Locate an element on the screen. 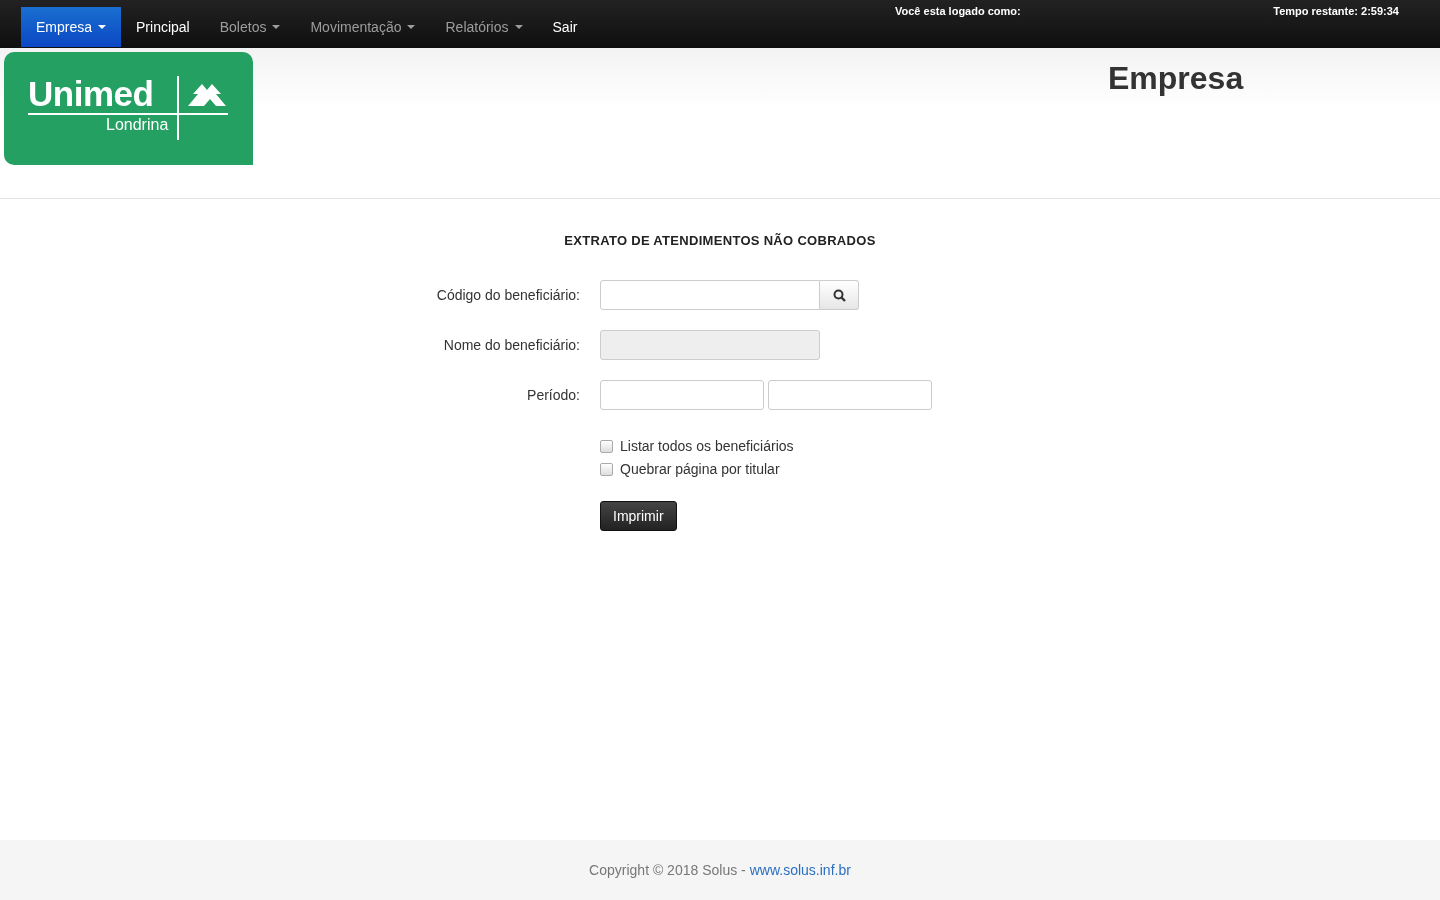 This screenshot has height=900, width=1440. report-title: EXTRATO DE ATENDIMENTOS NÃO COBRADOS is located at coordinates (720, 240).